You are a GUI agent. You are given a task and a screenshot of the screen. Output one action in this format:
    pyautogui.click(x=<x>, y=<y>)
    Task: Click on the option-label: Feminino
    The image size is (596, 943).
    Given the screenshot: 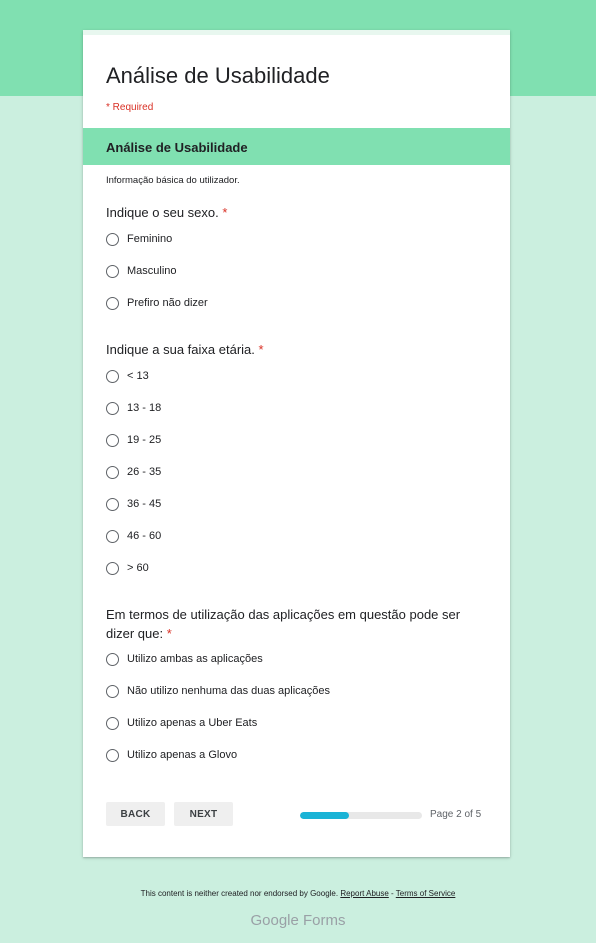 What is the action you would take?
    pyautogui.click(x=150, y=239)
    